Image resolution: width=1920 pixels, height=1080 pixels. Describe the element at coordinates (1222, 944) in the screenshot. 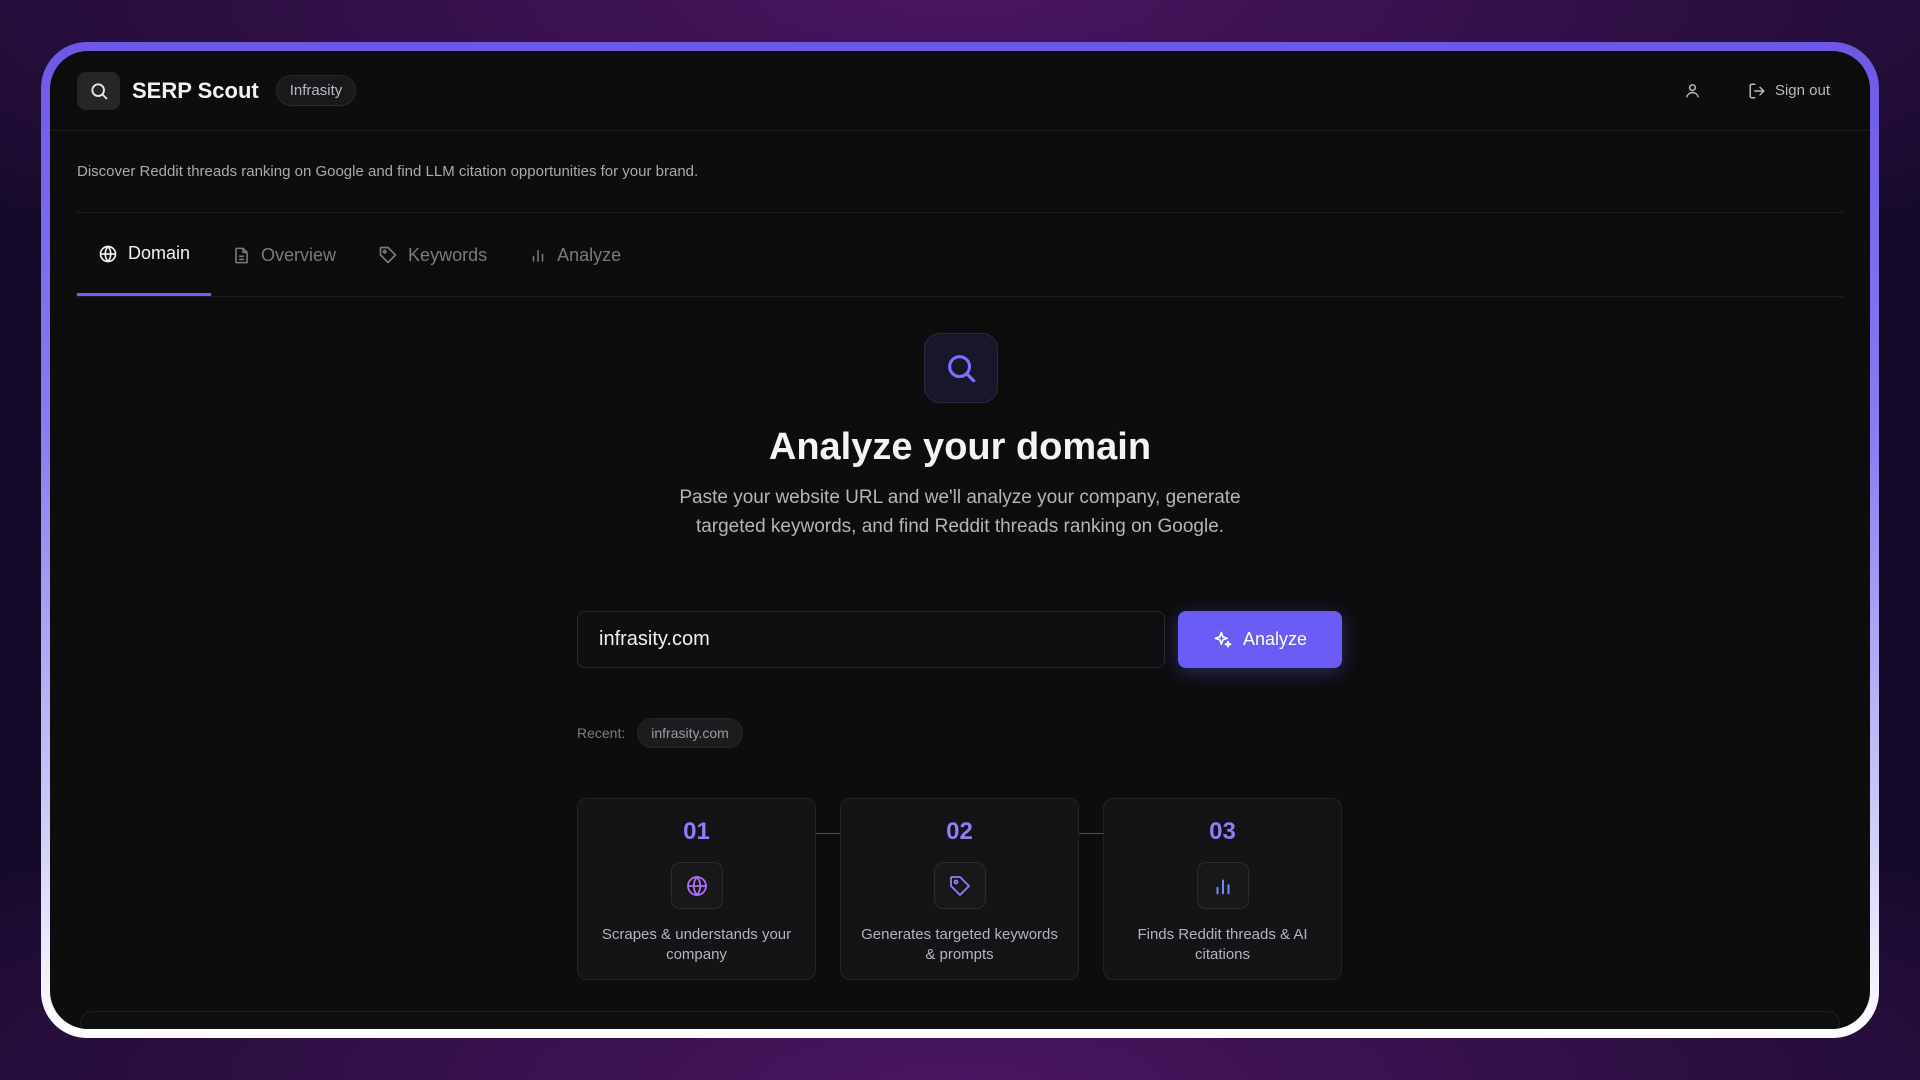

I see `step-description: Finds Reddit threads & AI citations` at that location.